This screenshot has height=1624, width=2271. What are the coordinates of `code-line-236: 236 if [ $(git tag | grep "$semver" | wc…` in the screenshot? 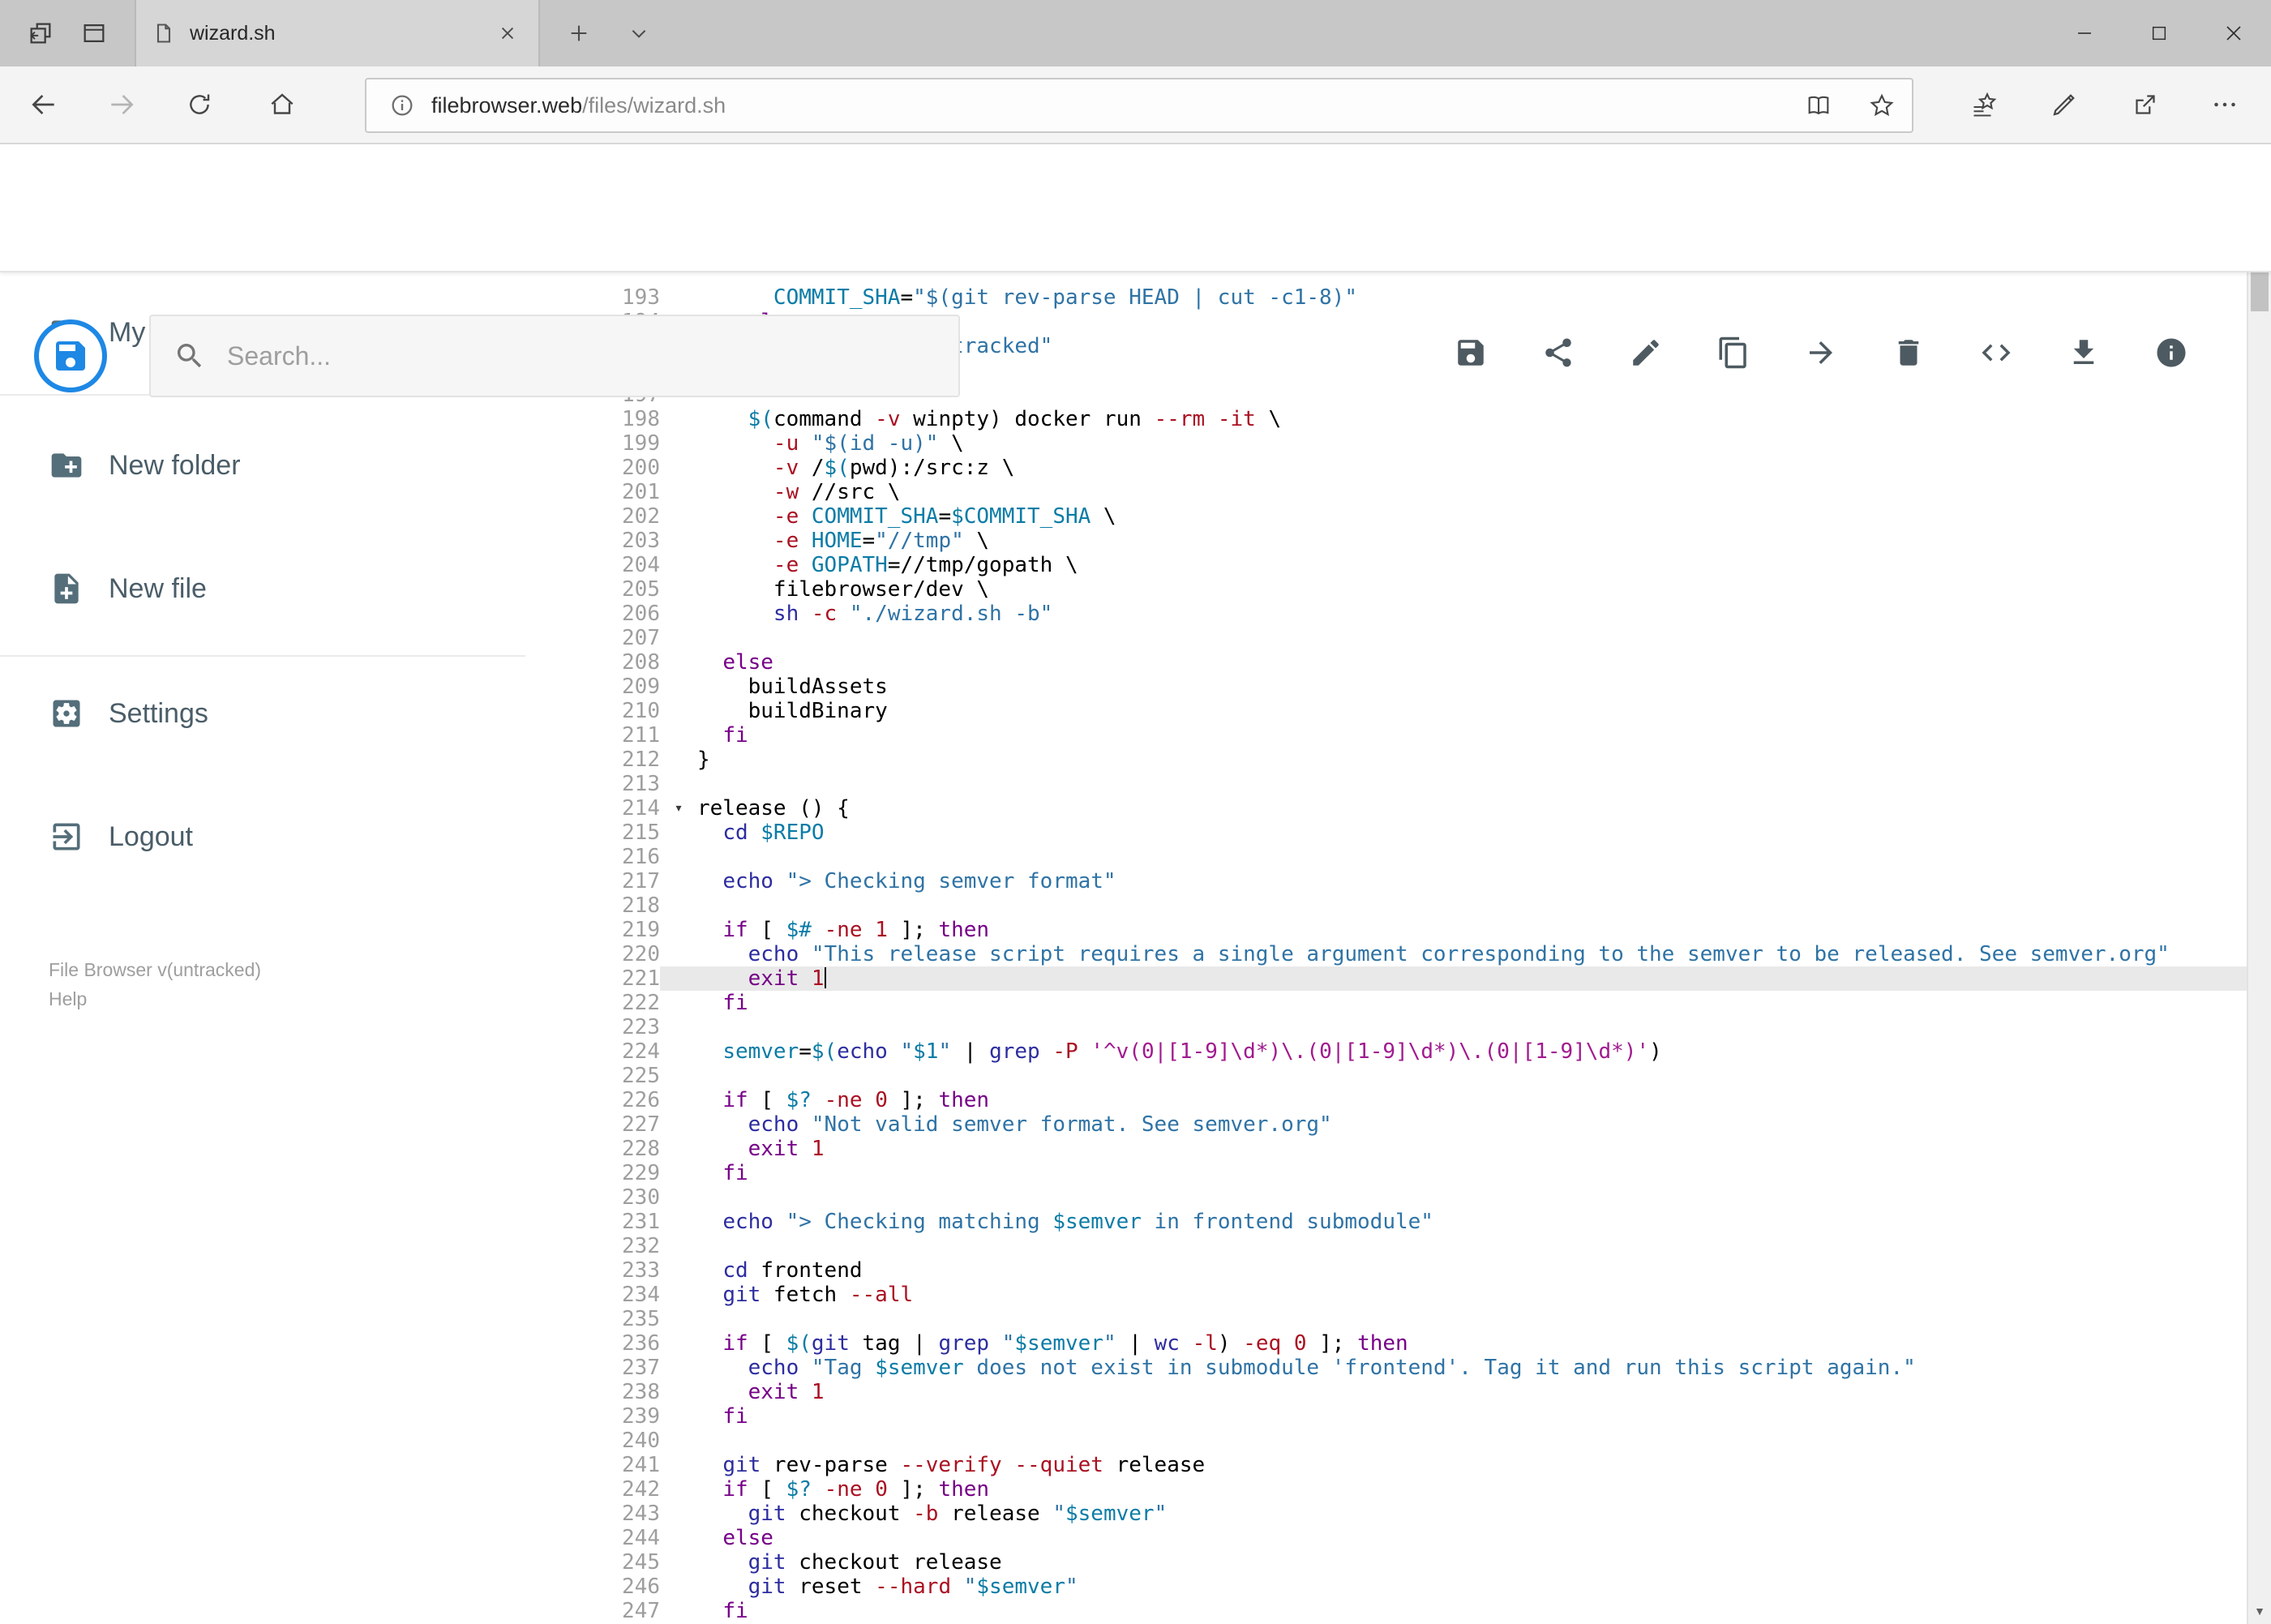 It's located at (1386, 1344).